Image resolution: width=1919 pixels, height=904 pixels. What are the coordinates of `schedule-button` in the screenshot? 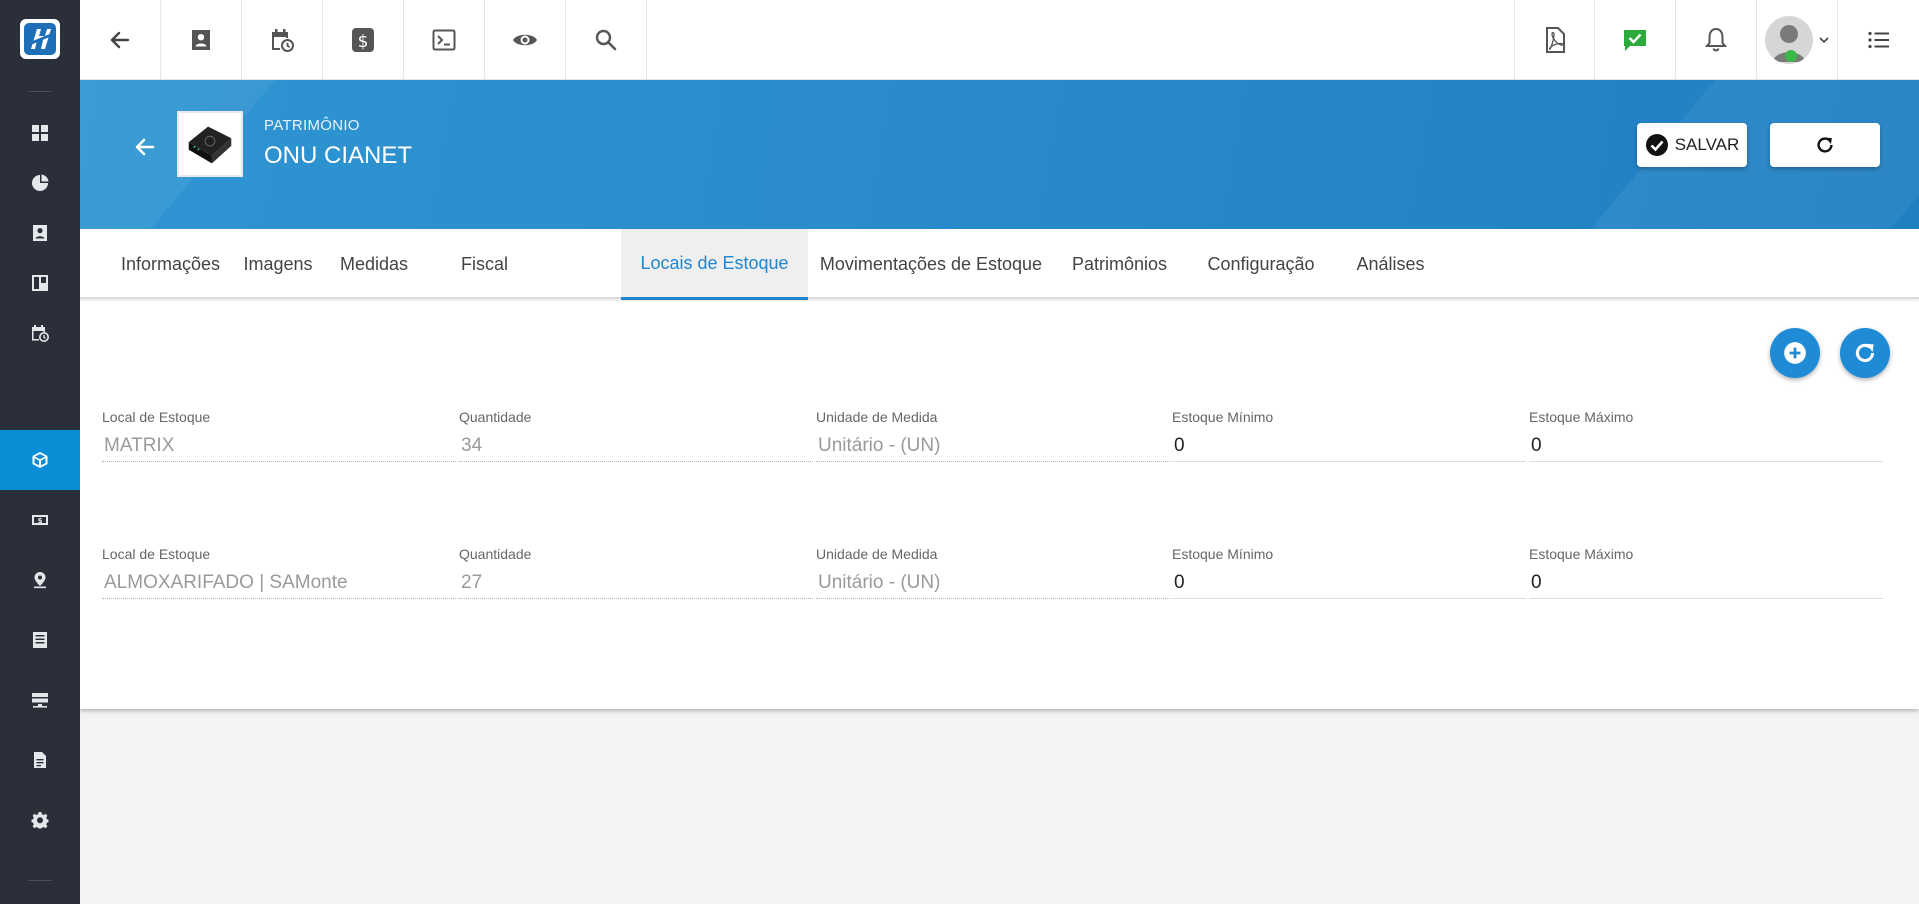 It's located at (282, 40).